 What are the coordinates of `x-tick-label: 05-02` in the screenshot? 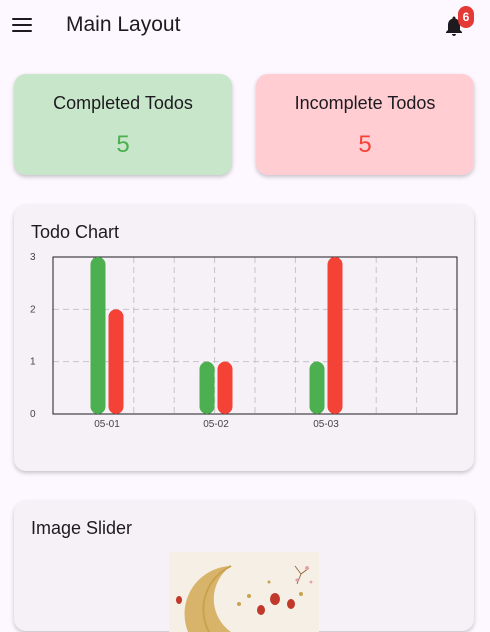 It's located at (216, 424).